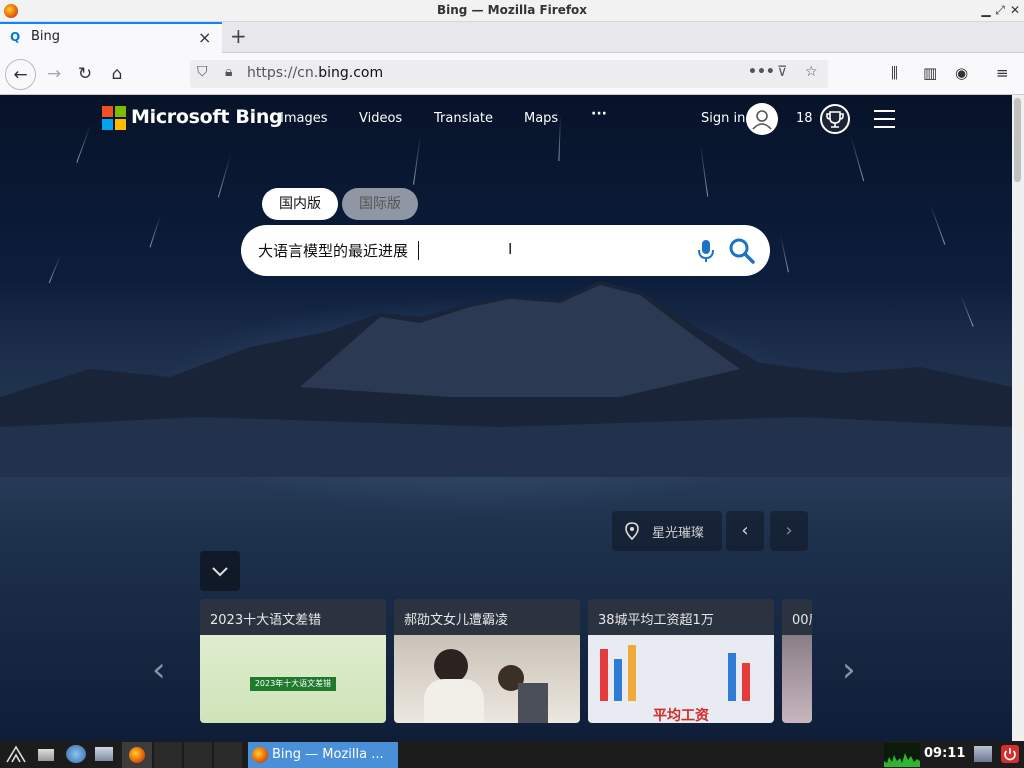  What do you see at coordinates (681, 679) in the screenshot?
I see `news-image: 平均工资` at bounding box center [681, 679].